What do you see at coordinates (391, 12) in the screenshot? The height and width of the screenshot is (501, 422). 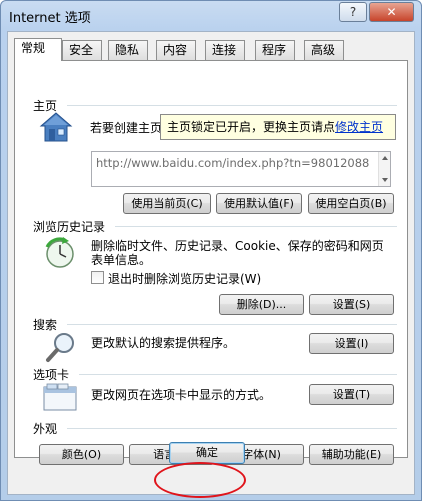 I see `close-button: ✕` at bounding box center [391, 12].